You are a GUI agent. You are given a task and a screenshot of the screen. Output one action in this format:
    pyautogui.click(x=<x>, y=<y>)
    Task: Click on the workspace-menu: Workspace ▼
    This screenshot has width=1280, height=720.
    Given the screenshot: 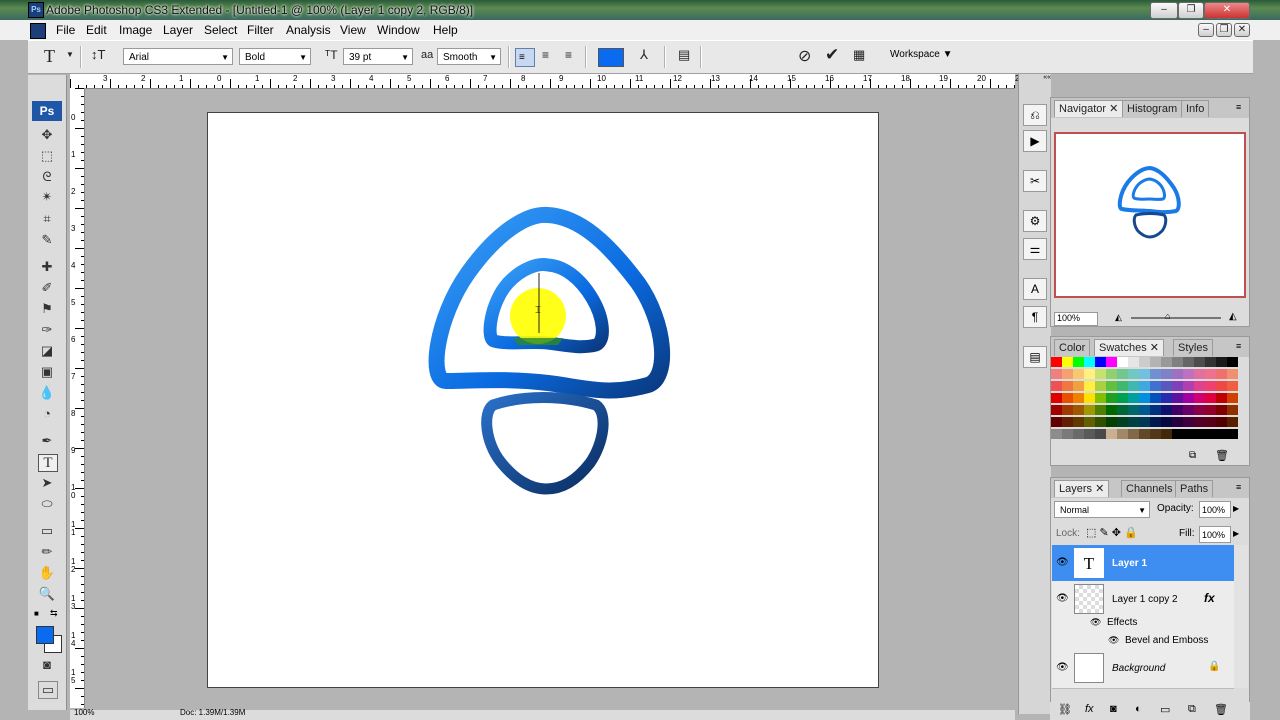 What is the action you would take?
    pyautogui.click(x=921, y=54)
    